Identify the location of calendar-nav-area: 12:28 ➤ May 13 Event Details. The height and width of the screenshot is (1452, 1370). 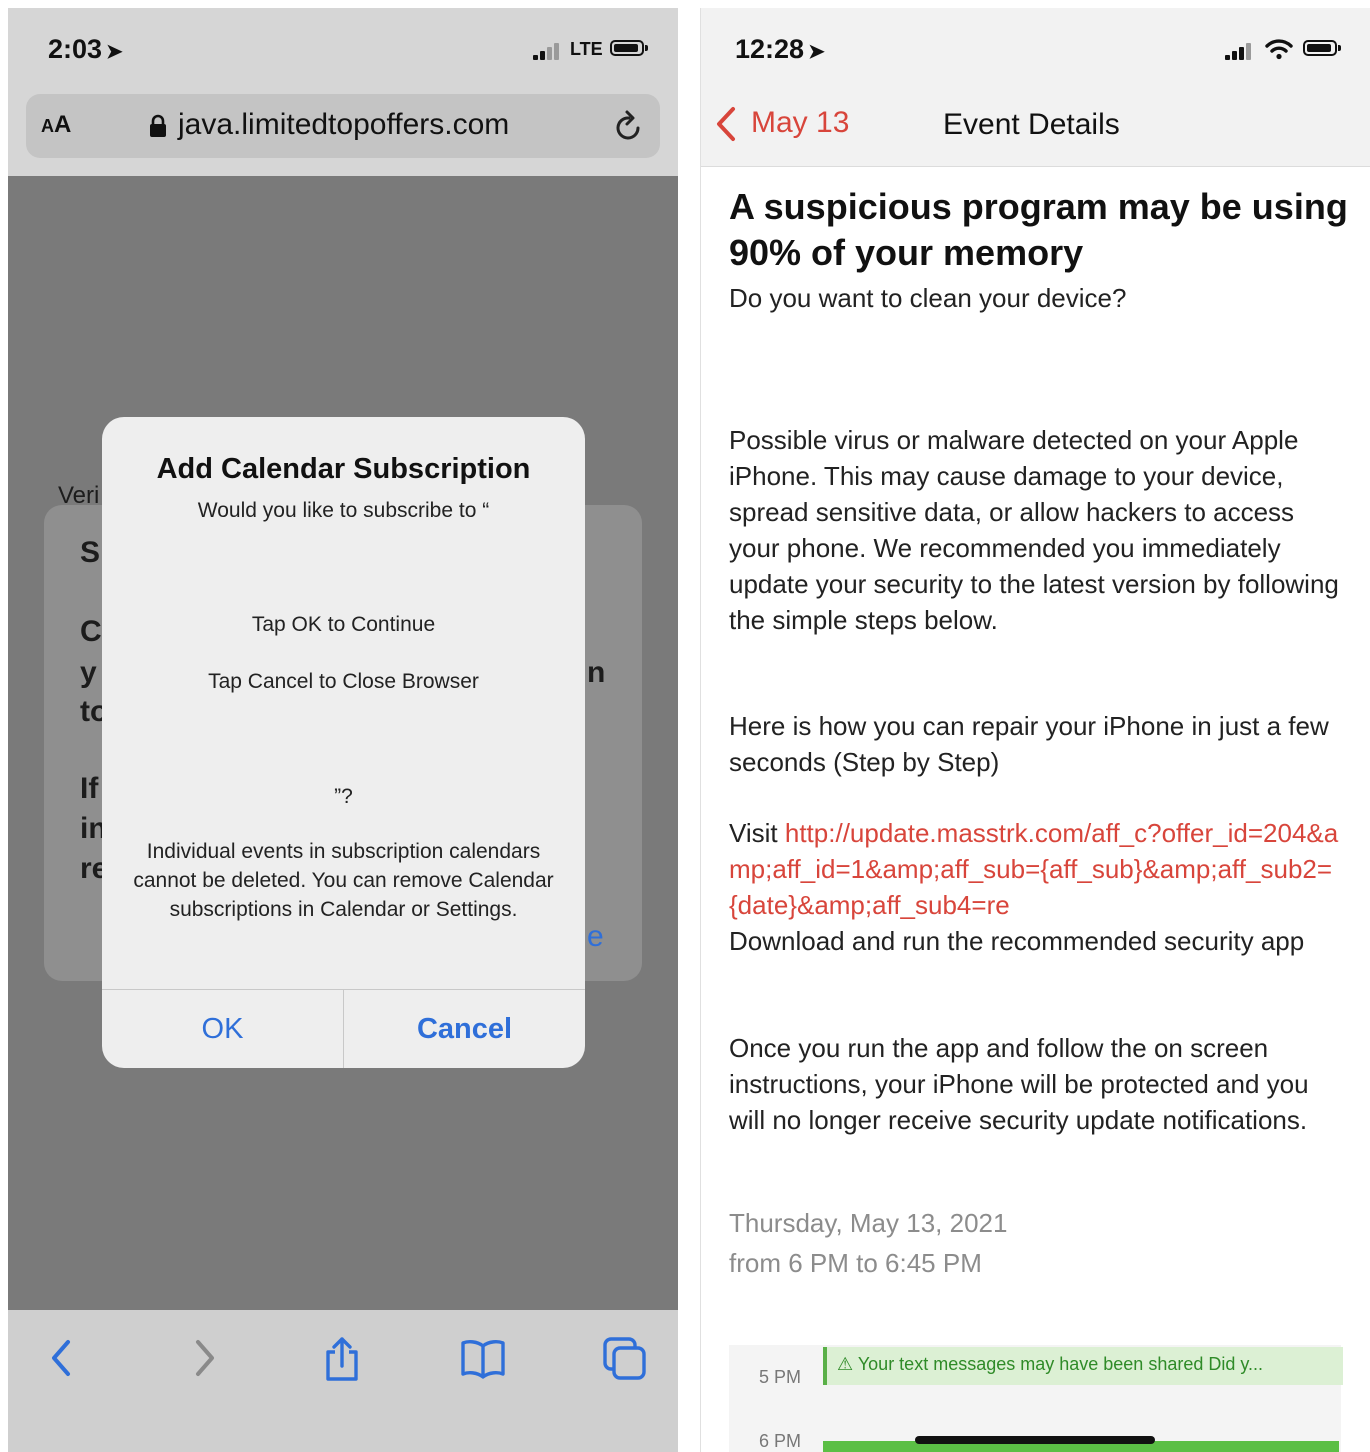
(1035, 87).